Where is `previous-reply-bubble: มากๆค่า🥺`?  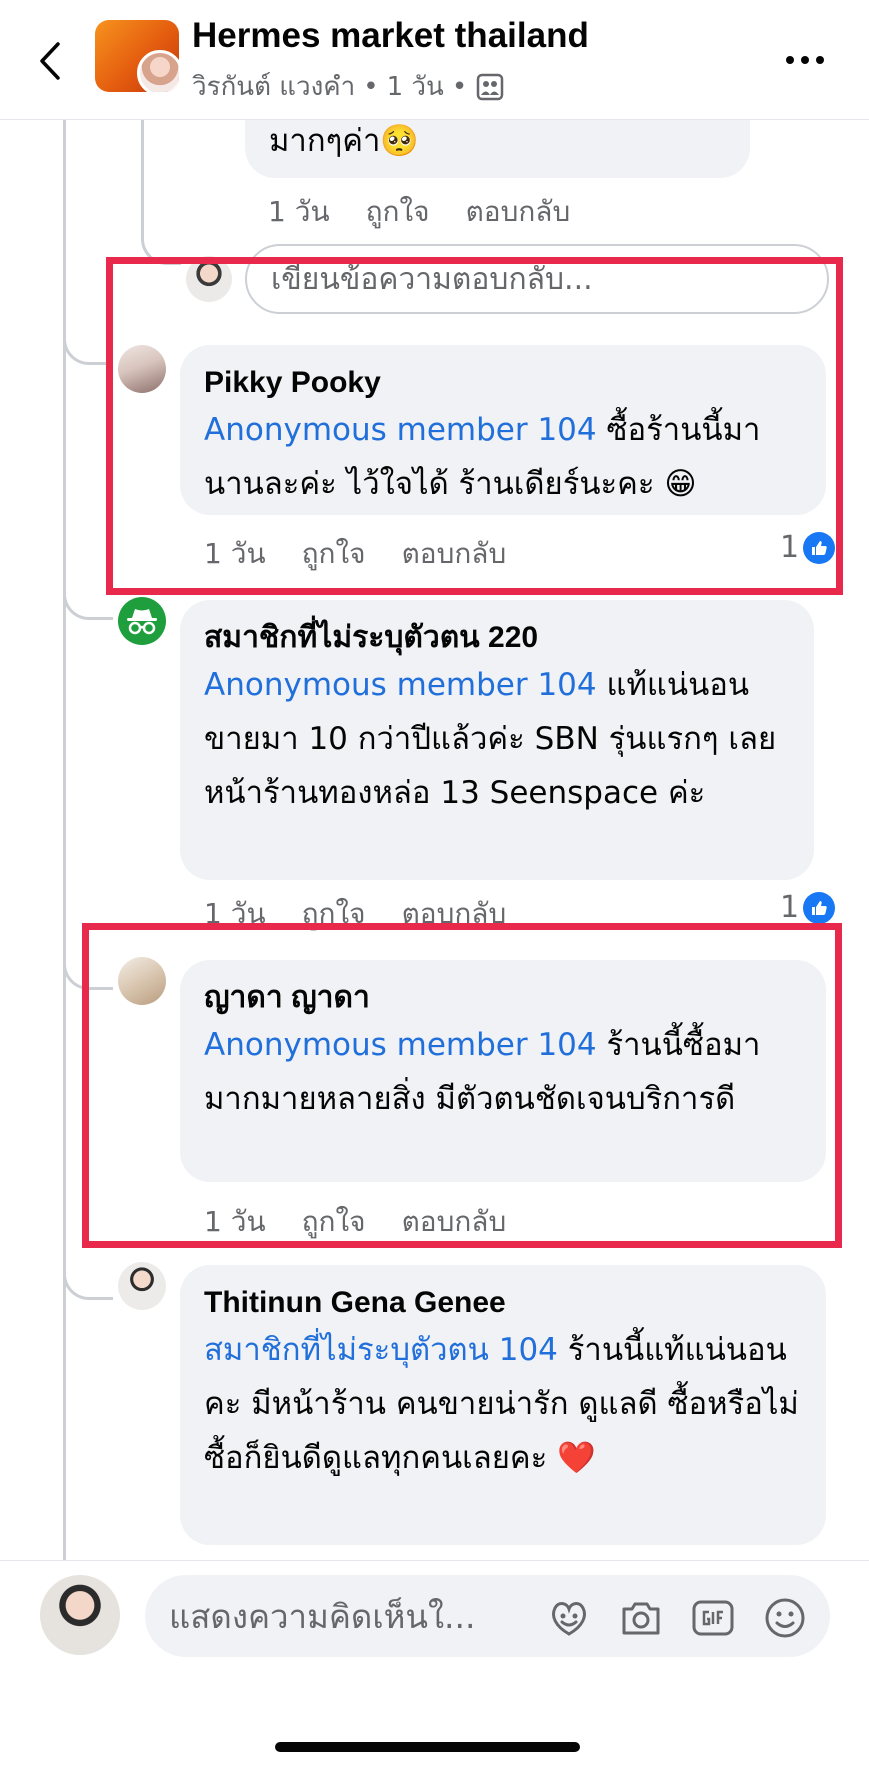
previous-reply-bubble: มากๆค่า🥺 is located at coordinates (497, 144).